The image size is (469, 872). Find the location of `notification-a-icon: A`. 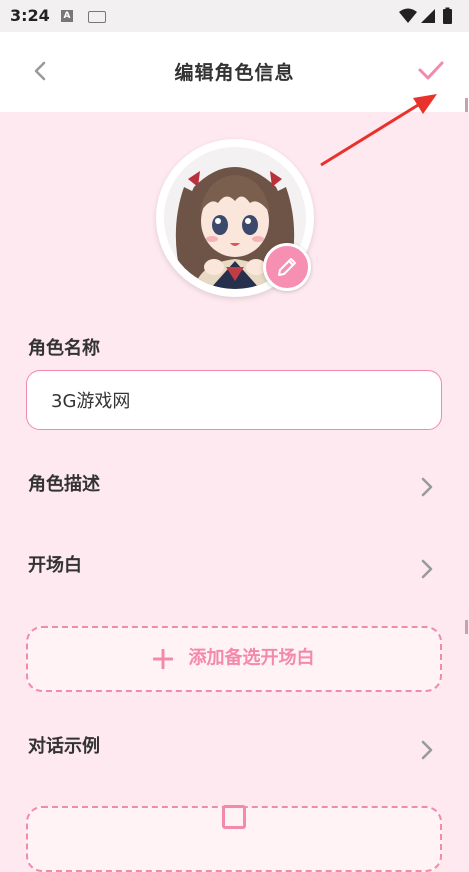

notification-a-icon: A is located at coordinates (67, 16).